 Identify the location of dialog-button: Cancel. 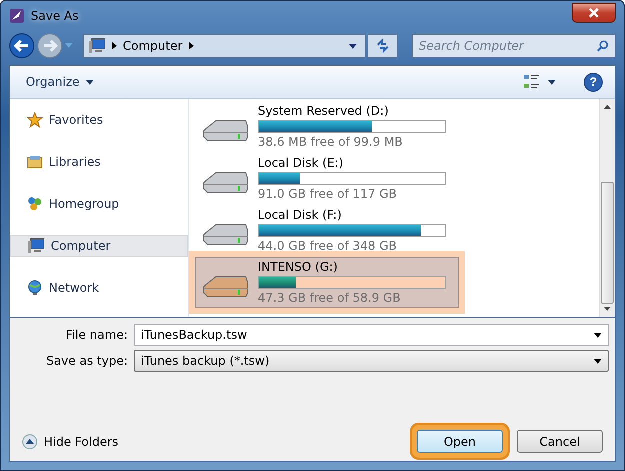
(560, 441).